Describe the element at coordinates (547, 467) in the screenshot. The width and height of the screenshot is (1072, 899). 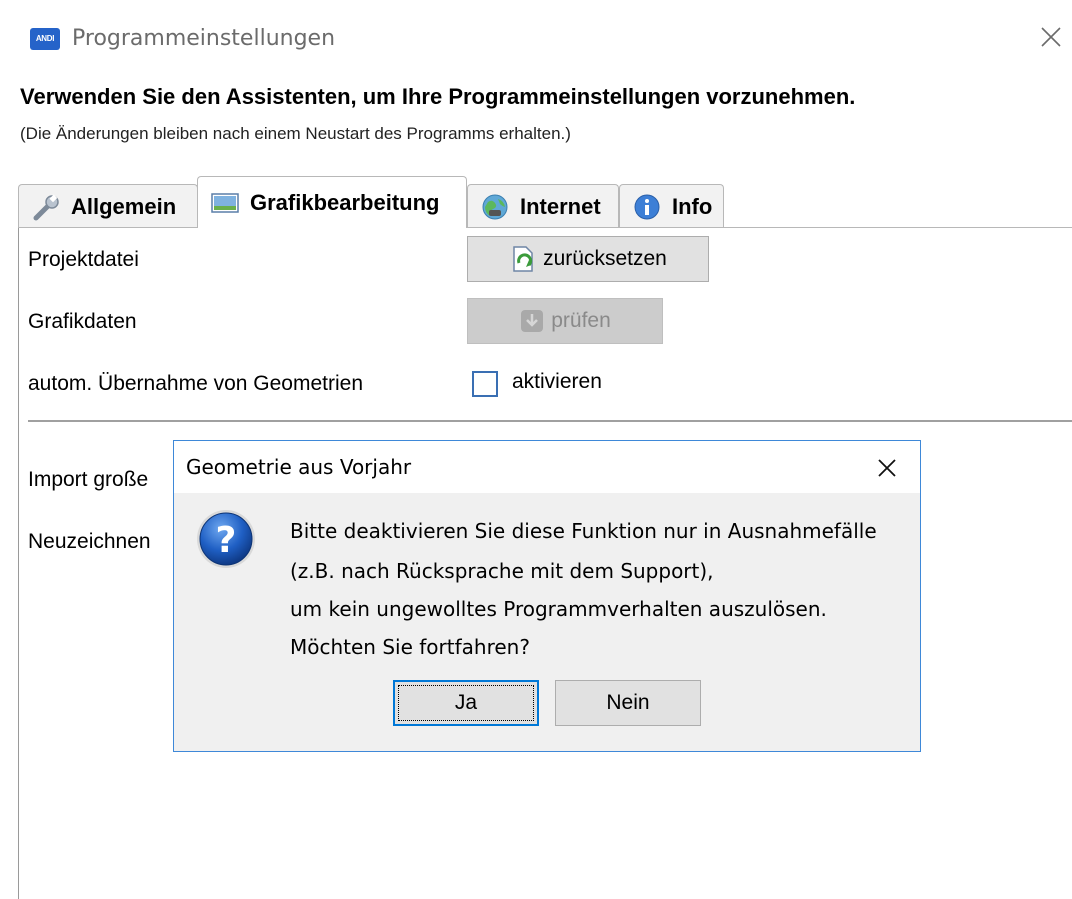
I see `dialog-titlebar: Geometrie aus Vorjahr` at that location.